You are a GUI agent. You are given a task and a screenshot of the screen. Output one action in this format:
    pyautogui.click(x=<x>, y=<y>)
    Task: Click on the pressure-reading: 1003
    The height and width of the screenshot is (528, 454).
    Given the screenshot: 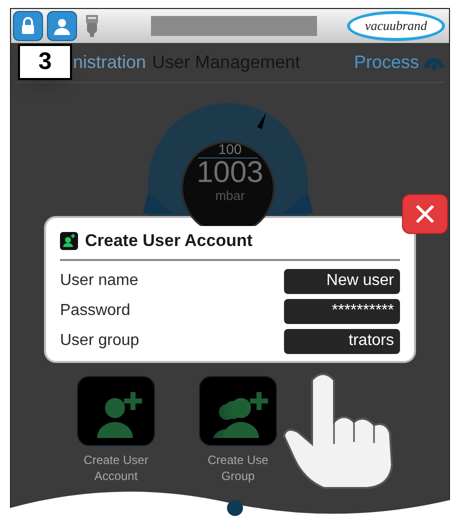 What is the action you would take?
    pyautogui.click(x=230, y=173)
    